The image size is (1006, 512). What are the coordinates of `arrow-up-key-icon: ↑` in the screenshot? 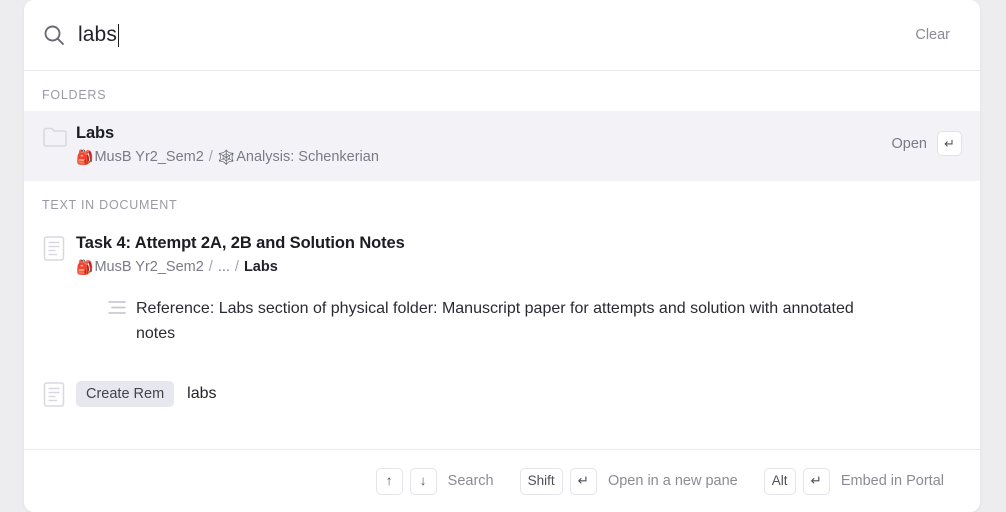 It's located at (389, 481).